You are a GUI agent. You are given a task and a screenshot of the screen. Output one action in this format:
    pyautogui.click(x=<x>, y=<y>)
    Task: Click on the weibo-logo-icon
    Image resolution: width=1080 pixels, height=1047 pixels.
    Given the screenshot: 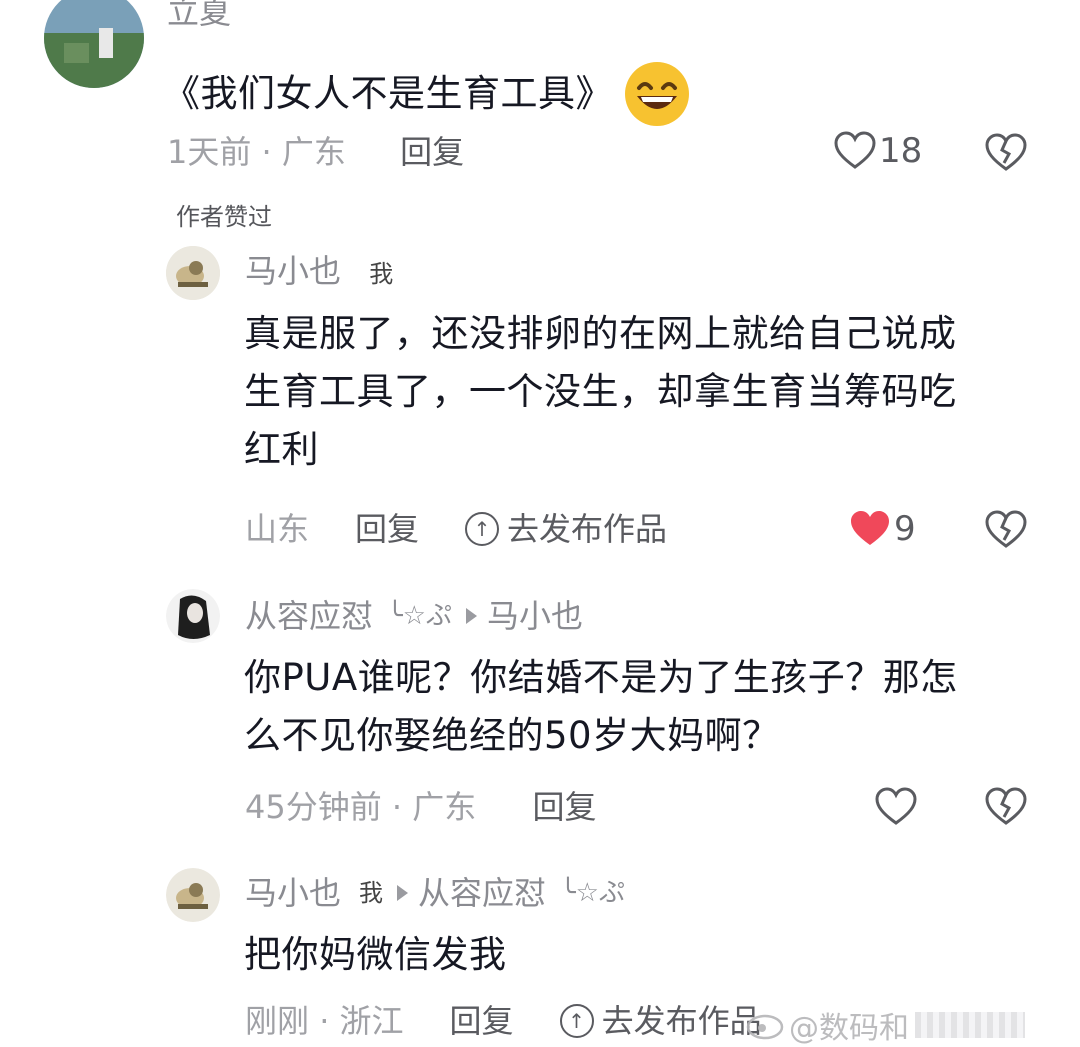 What is the action you would take?
    pyautogui.click(x=765, y=1027)
    